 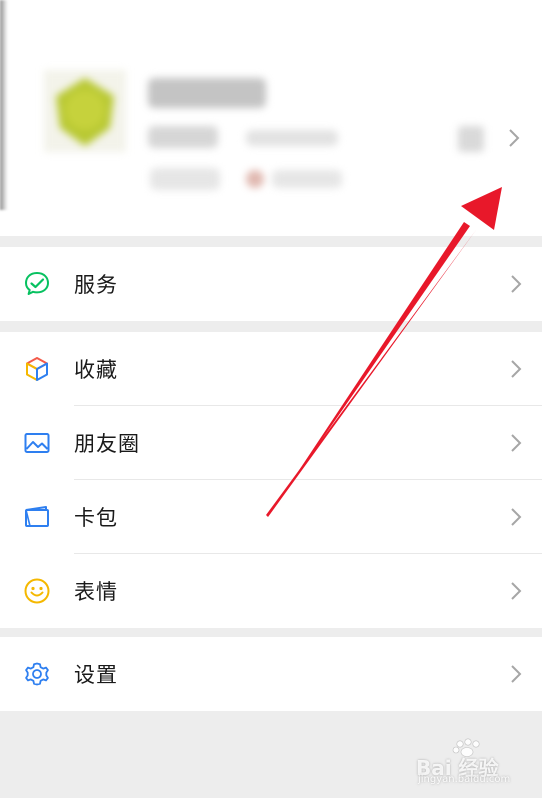 What do you see at coordinates (471, 139) in the screenshot?
I see `qr-code-icon` at bounding box center [471, 139].